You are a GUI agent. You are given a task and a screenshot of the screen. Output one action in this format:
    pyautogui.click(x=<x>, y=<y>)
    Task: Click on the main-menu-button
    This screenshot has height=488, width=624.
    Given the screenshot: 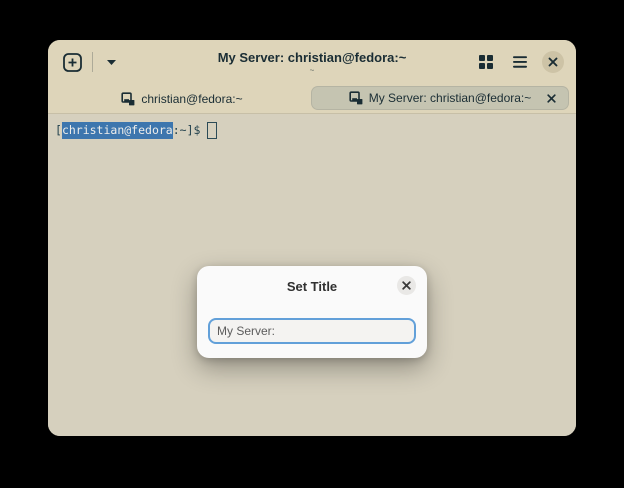 What is the action you would take?
    pyautogui.click(x=520, y=62)
    